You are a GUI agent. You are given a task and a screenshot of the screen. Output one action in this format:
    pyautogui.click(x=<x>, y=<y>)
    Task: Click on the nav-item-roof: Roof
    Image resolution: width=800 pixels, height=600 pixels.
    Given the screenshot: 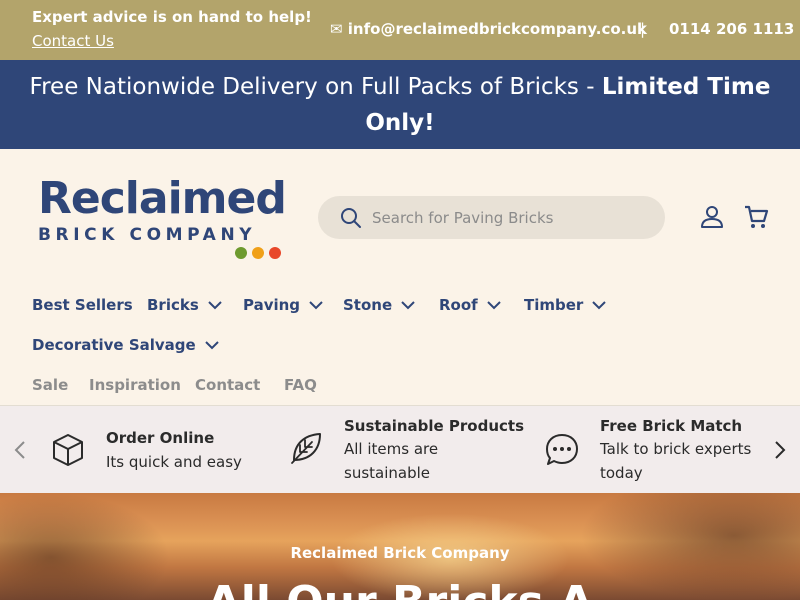 What is the action you would take?
    pyautogui.click(x=470, y=305)
    